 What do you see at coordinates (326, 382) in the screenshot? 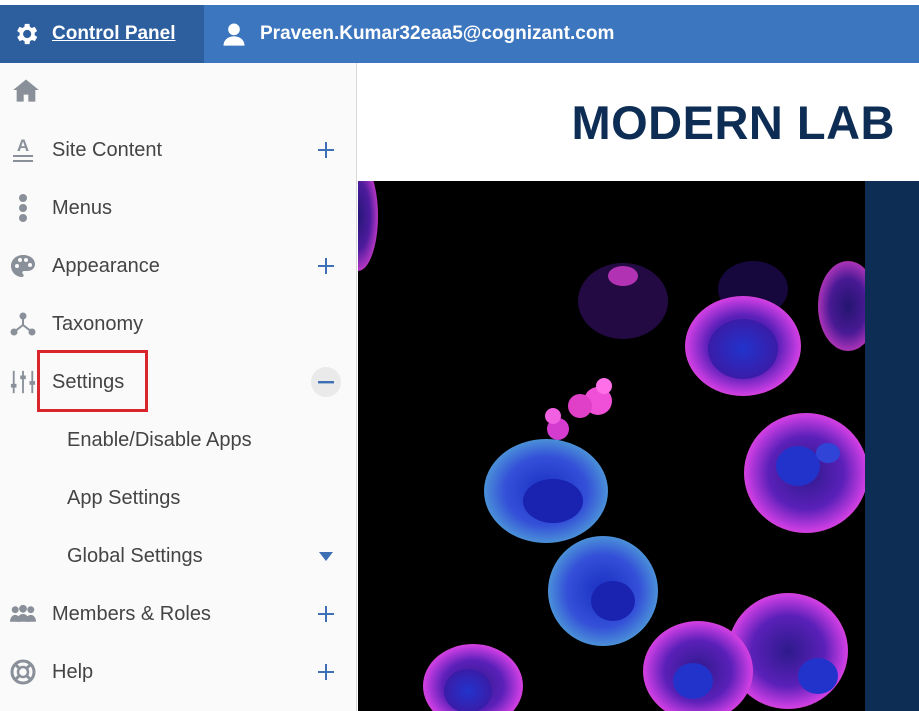
I see `collapse-minus-icon` at bounding box center [326, 382].